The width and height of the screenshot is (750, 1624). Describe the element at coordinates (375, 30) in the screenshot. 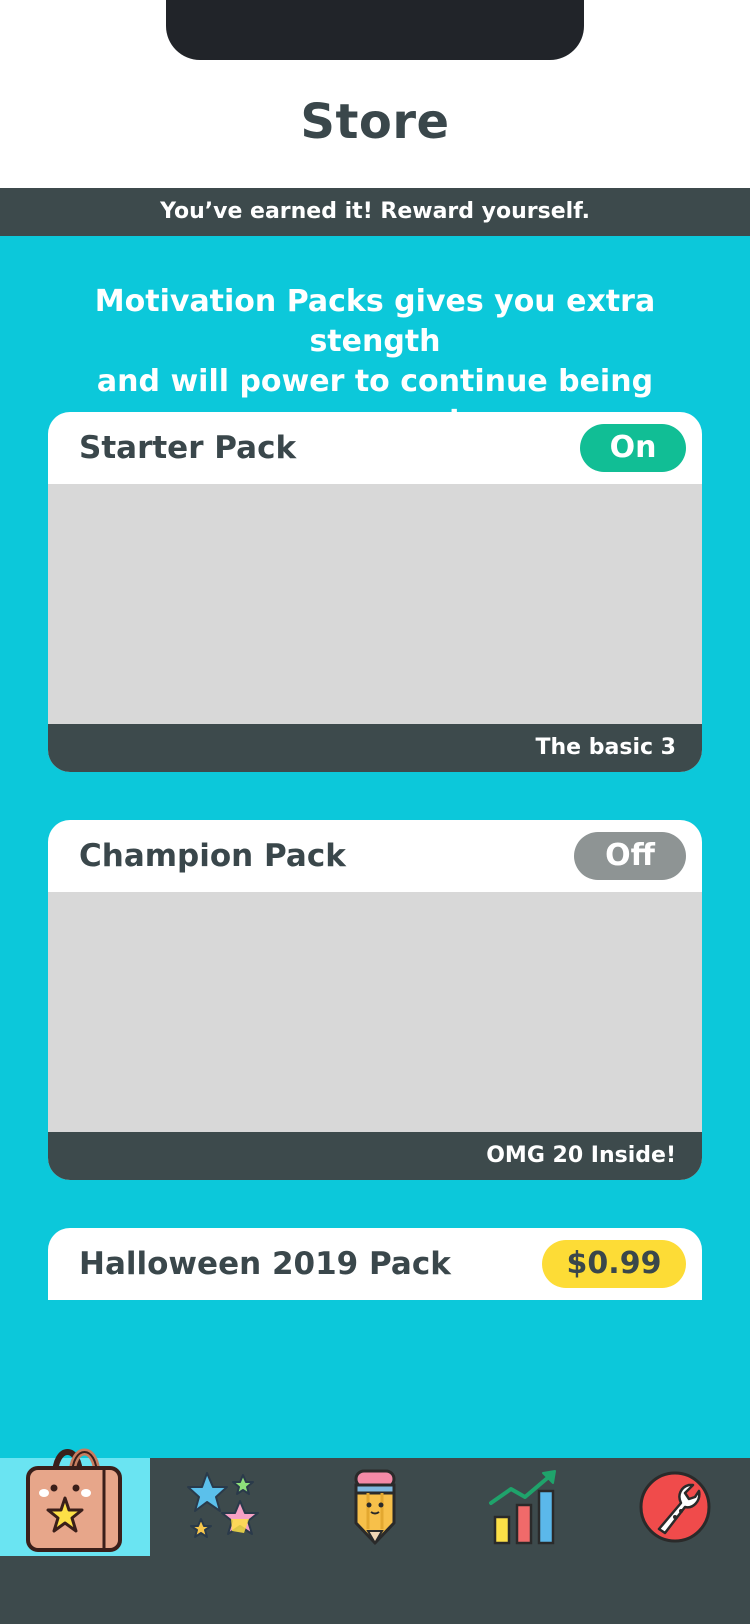

I see `device-notch` at that location.